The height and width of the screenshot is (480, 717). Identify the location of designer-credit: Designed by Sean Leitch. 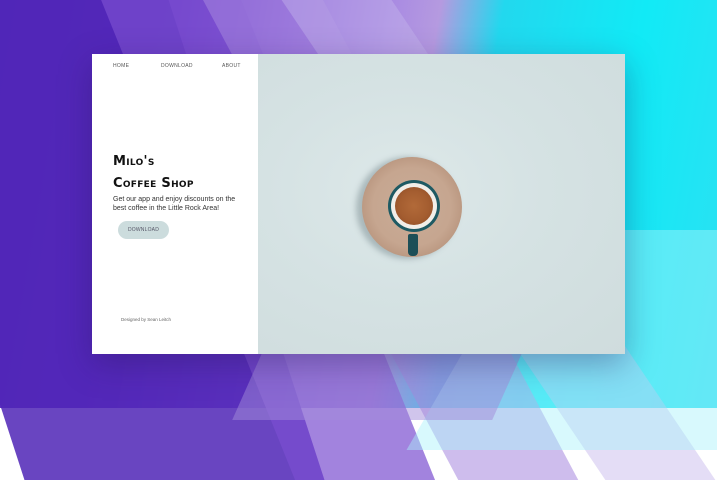
(146, 319).